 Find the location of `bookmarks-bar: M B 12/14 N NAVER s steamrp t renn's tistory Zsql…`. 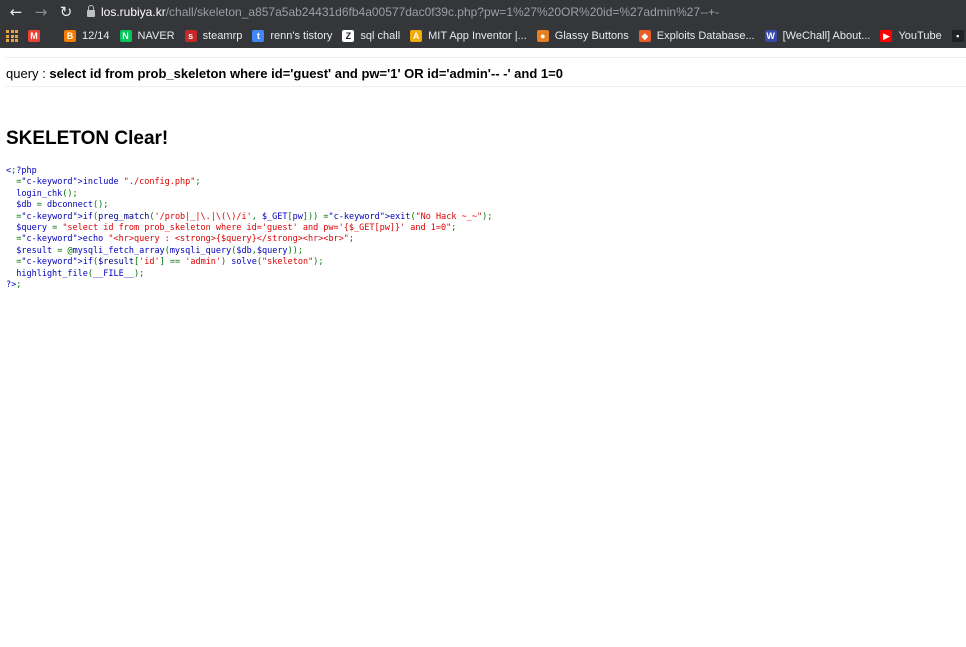

bookmarks-bar: M B 12/14 N NAVER s steamrp t renn's tistory Zsql… is located at coordinates (483, 36).